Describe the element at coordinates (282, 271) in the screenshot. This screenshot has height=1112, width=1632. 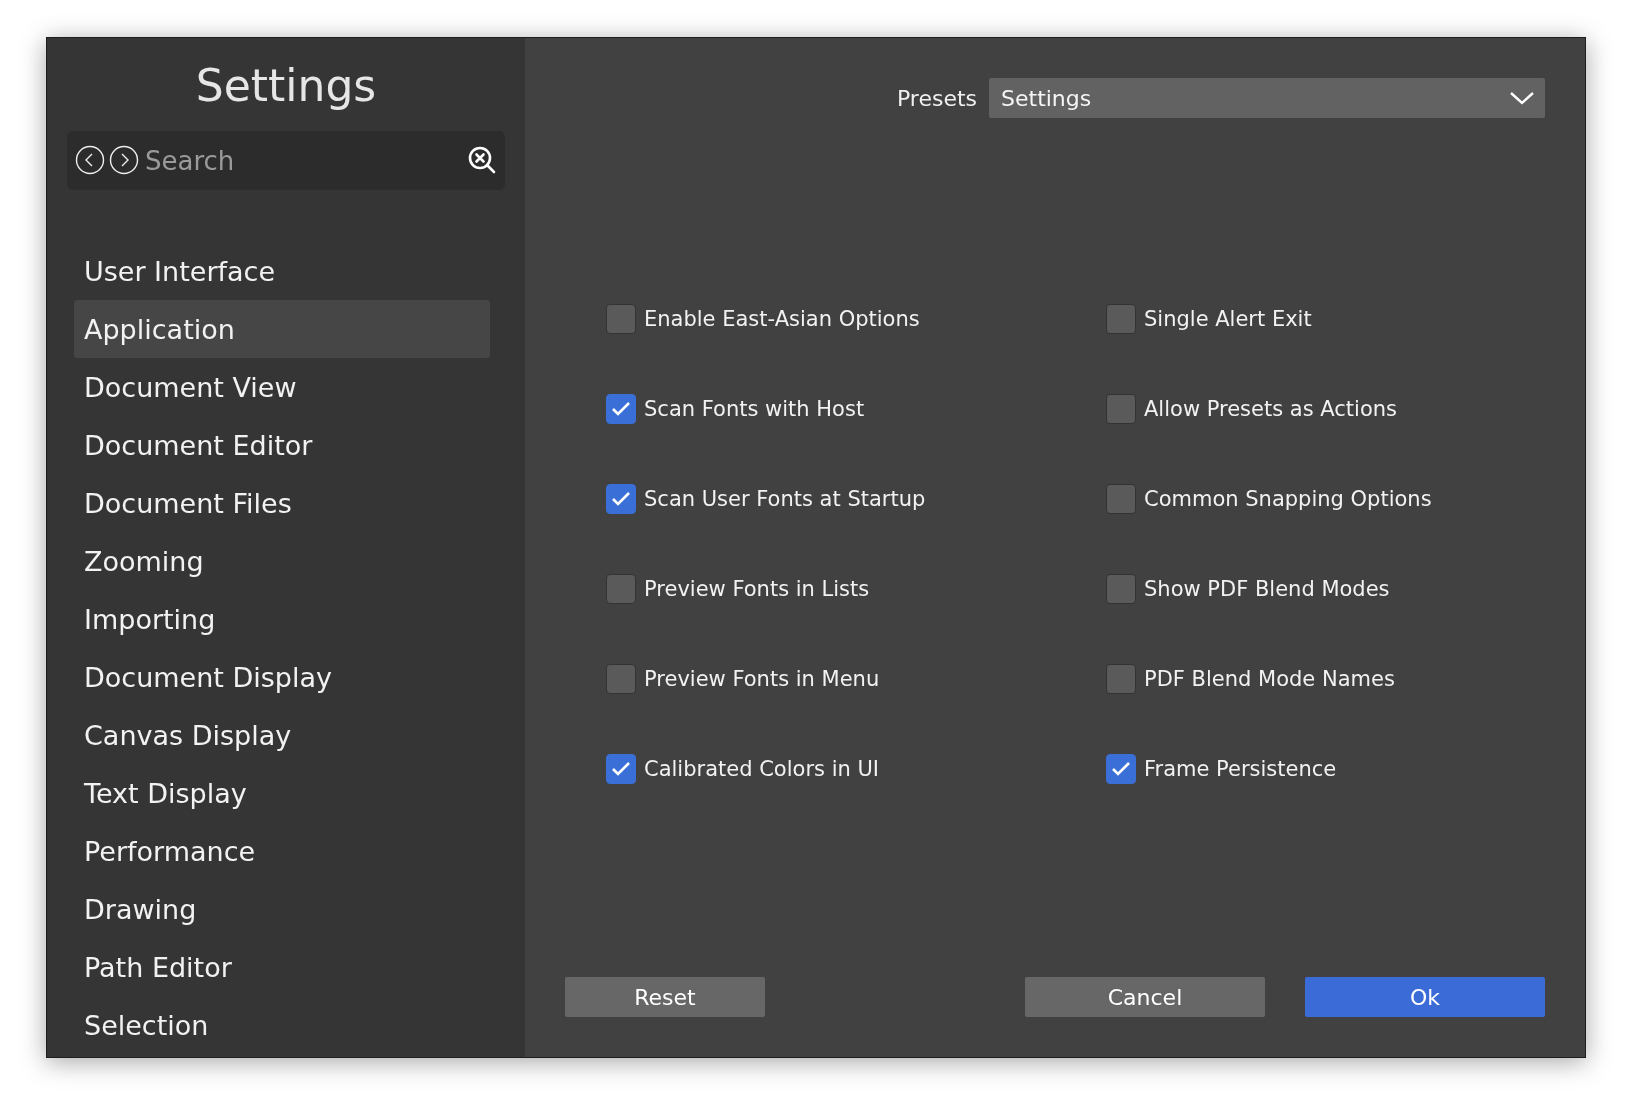
I see `sidebar-item: User Interface` at that location.